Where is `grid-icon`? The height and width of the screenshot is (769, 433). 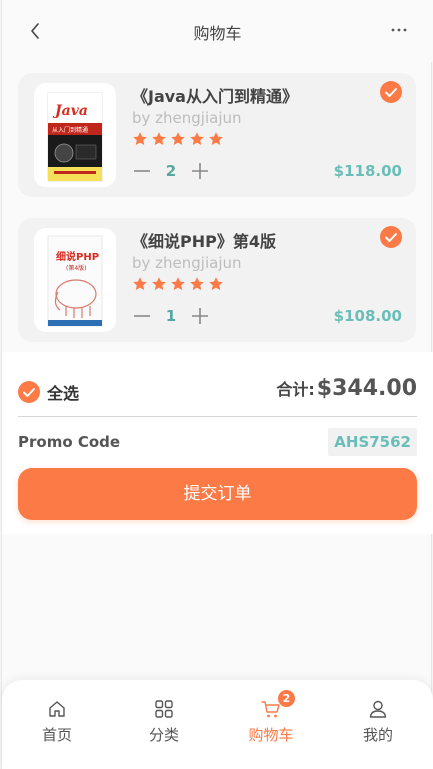 grid-icon is located at coordinates (164, 709).